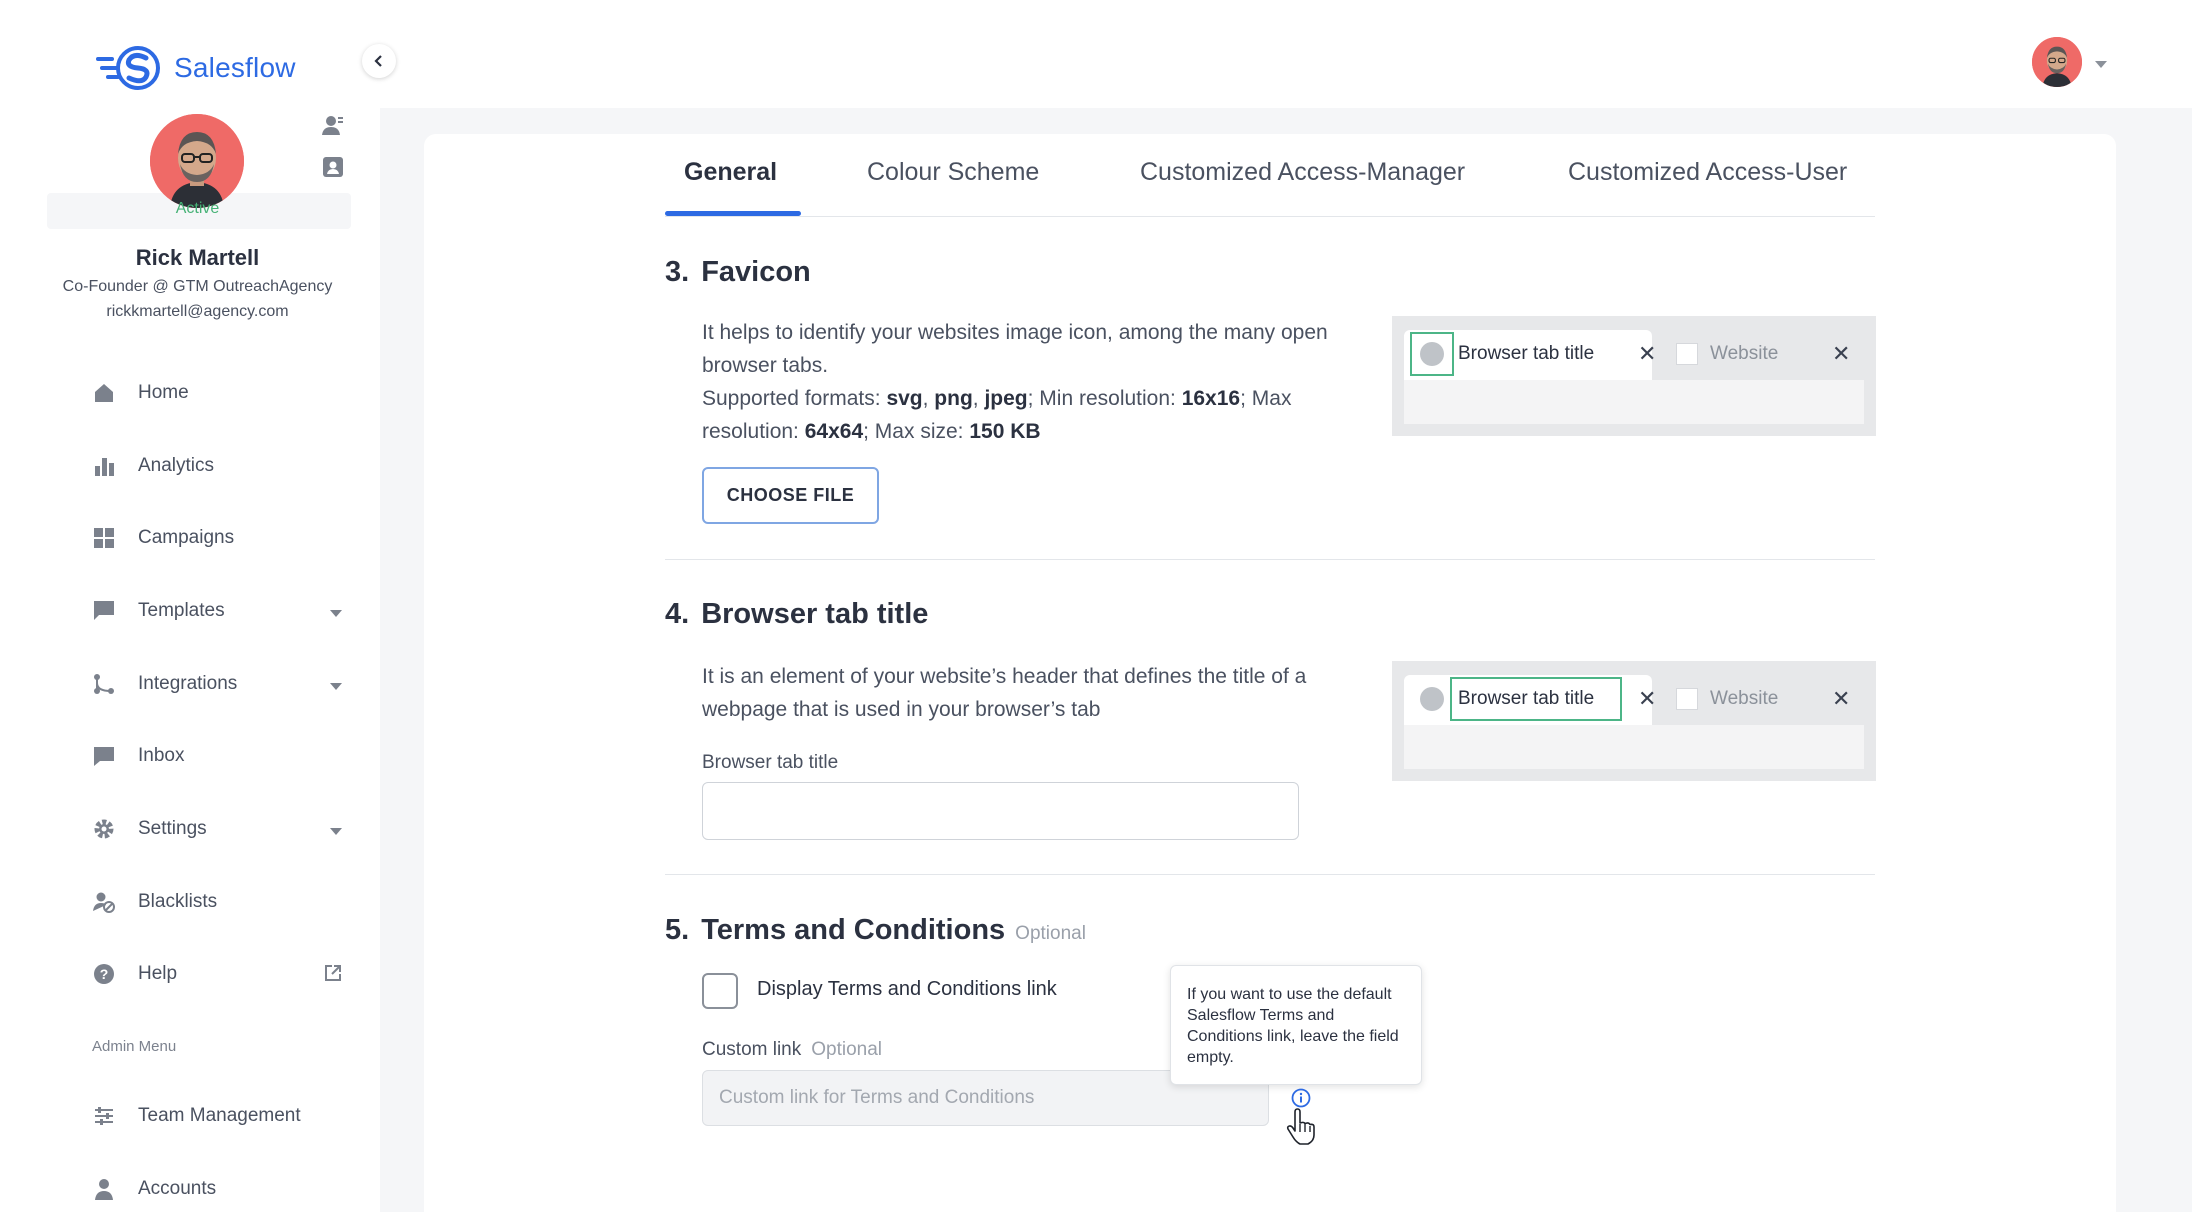 Image resolution: width=2192 pixels, height=1212 pixels. What do you see at coordinates (1707, 172) in the screenshot?
I see `tab-customized-access-user: Customized Access-User` at bounding box center [1707, 172].